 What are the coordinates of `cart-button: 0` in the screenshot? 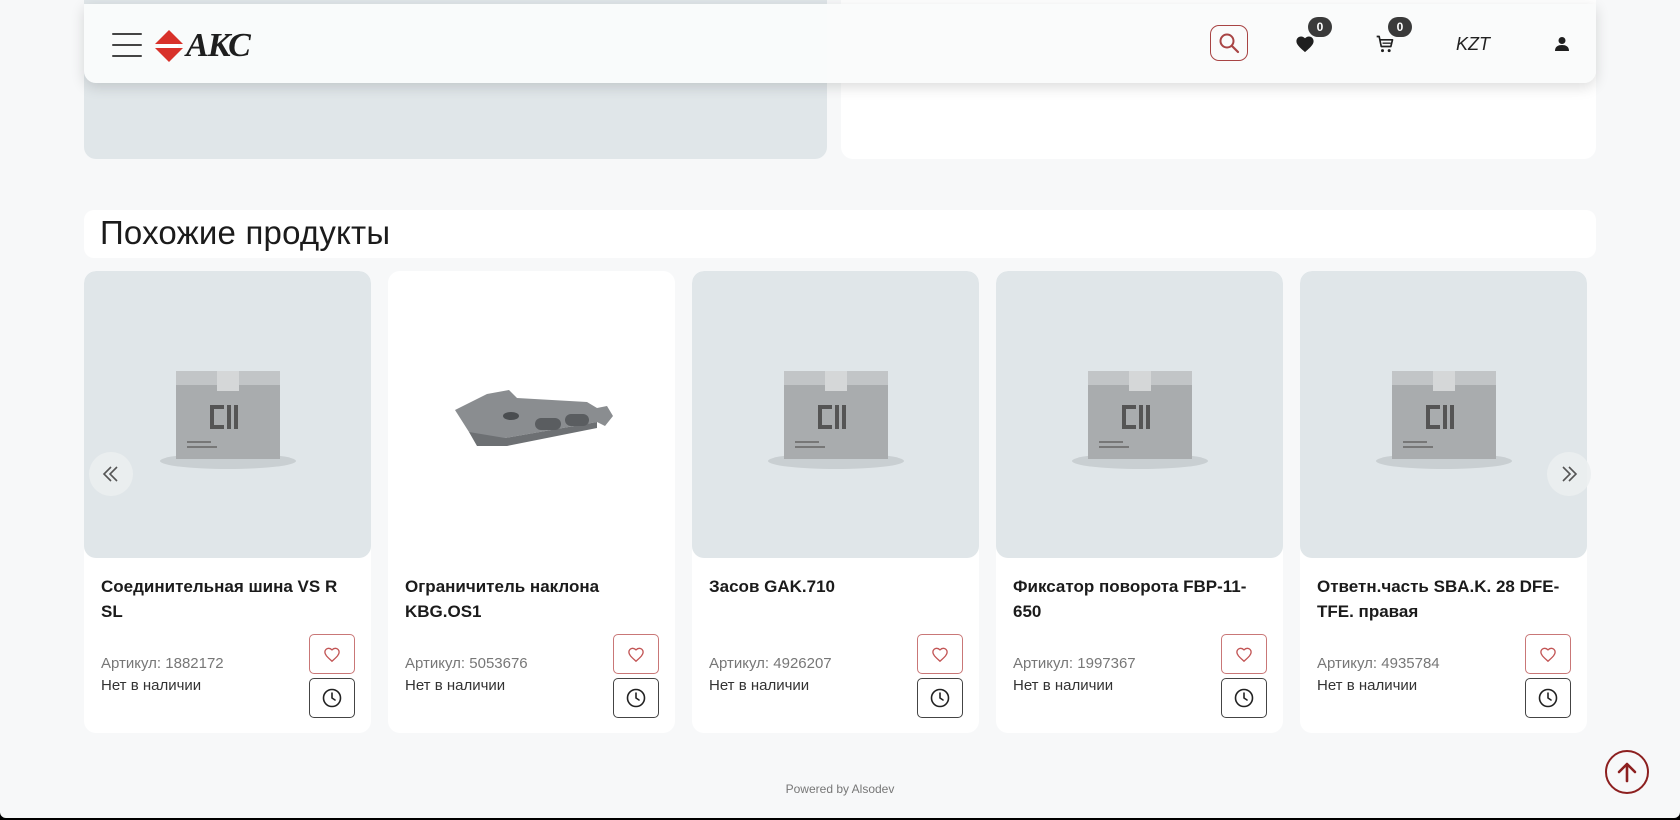 It's located at (1392, 36).